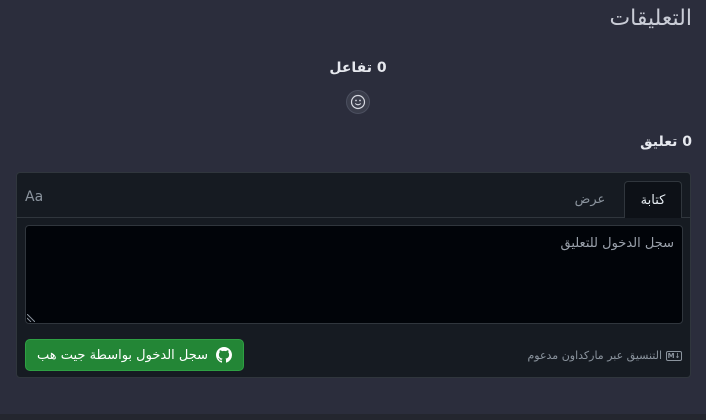 Image resolution: width=706 pixels, height=420 pixels. Describe the element at coordinates (674, 355) in the screenshot. I see `markdown-icon: M↓` at that location.